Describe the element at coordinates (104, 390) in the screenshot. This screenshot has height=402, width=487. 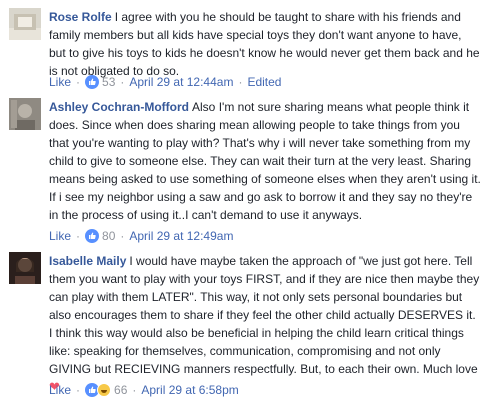
I see `haha-reaction-icon` at that location.